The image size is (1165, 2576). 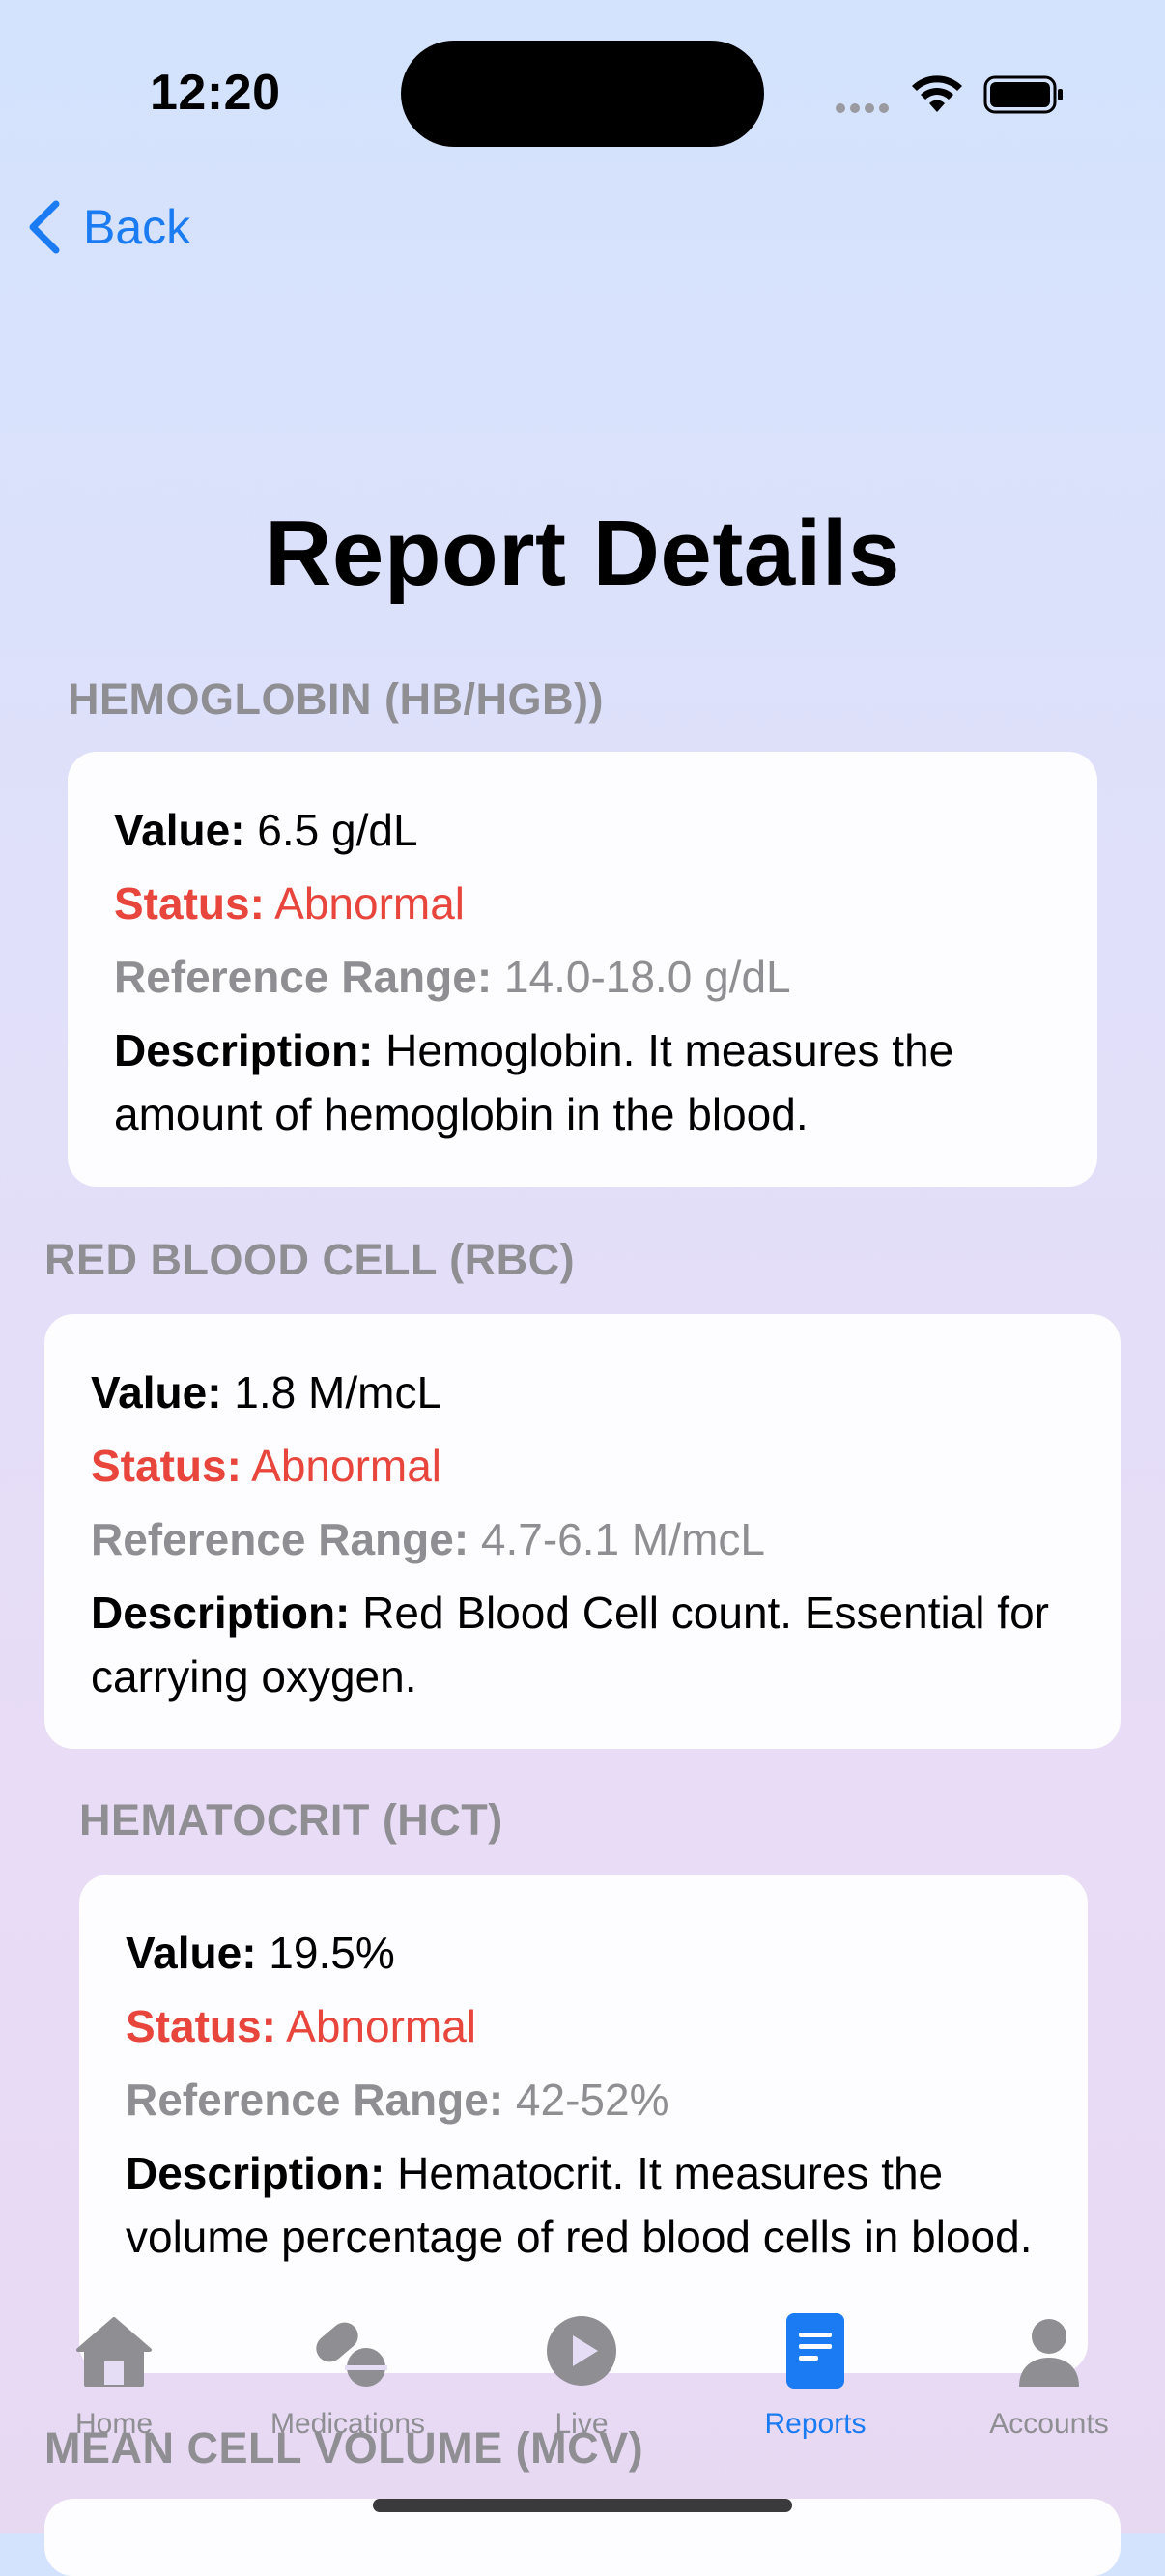 What do you see at coordinates (44, 227) in the screenshot?
I see `chevron-left-icon` at bounding box center [44, 227].